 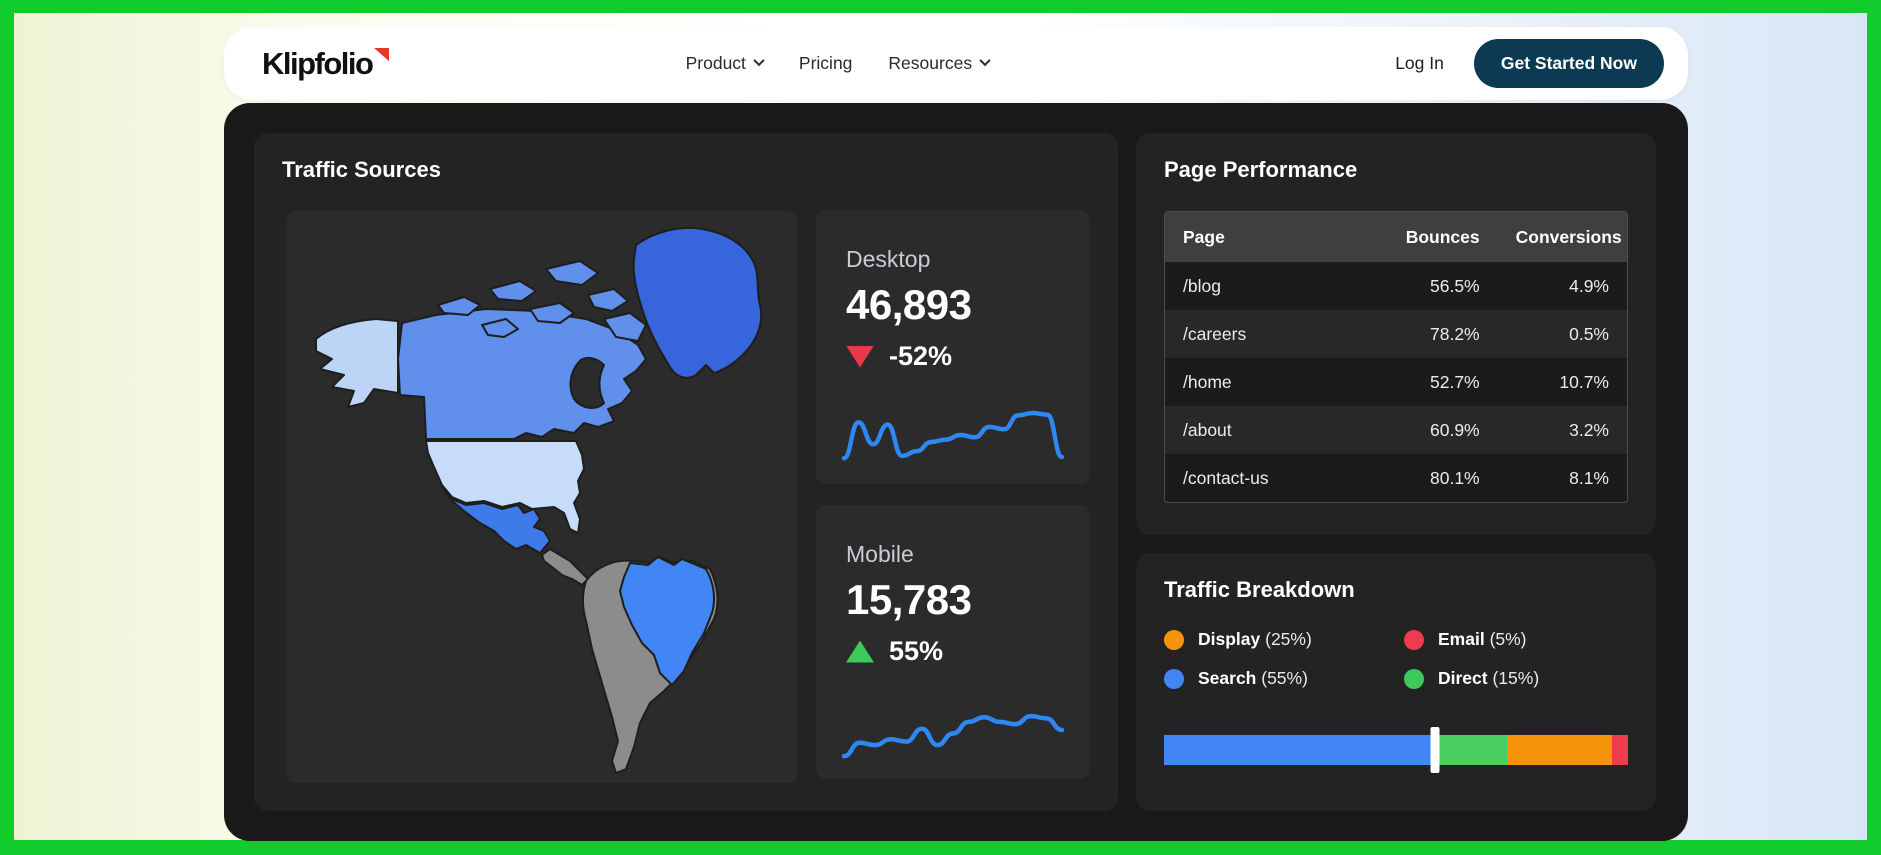 I want to click on legend-text: Search (55%), so click(x=1253, y=678).